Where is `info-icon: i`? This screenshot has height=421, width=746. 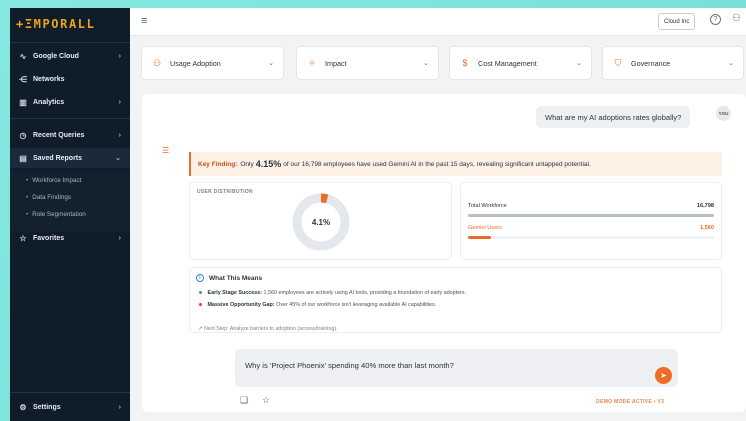
info-icon: i is located at coordinates (200, 278).